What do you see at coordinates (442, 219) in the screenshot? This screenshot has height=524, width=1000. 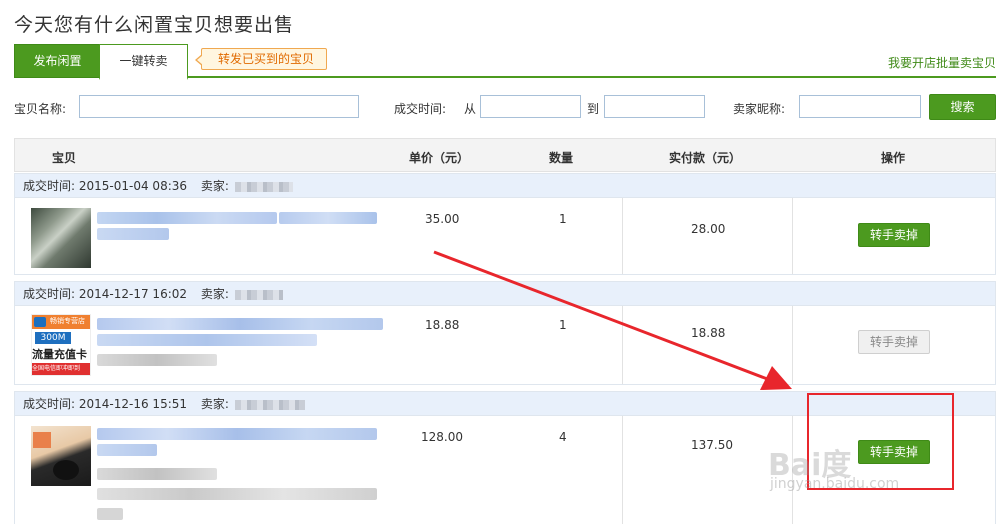 I see `unit-price: 35.00` at bounding box center [442, 219].